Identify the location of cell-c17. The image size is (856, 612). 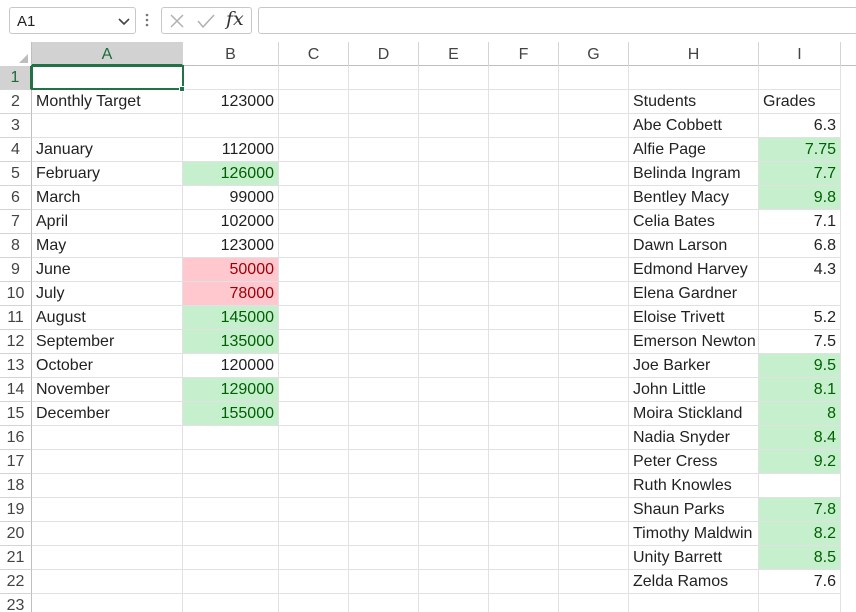
(314, 462).